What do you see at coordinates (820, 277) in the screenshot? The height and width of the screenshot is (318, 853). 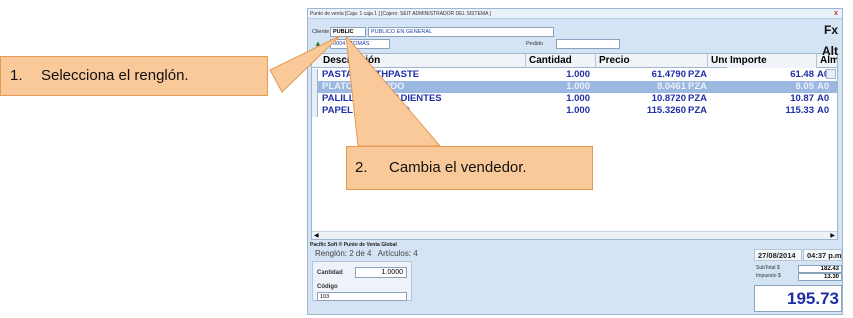 I see `impuesto-value: 13.30` at bounding box center [820, 277].